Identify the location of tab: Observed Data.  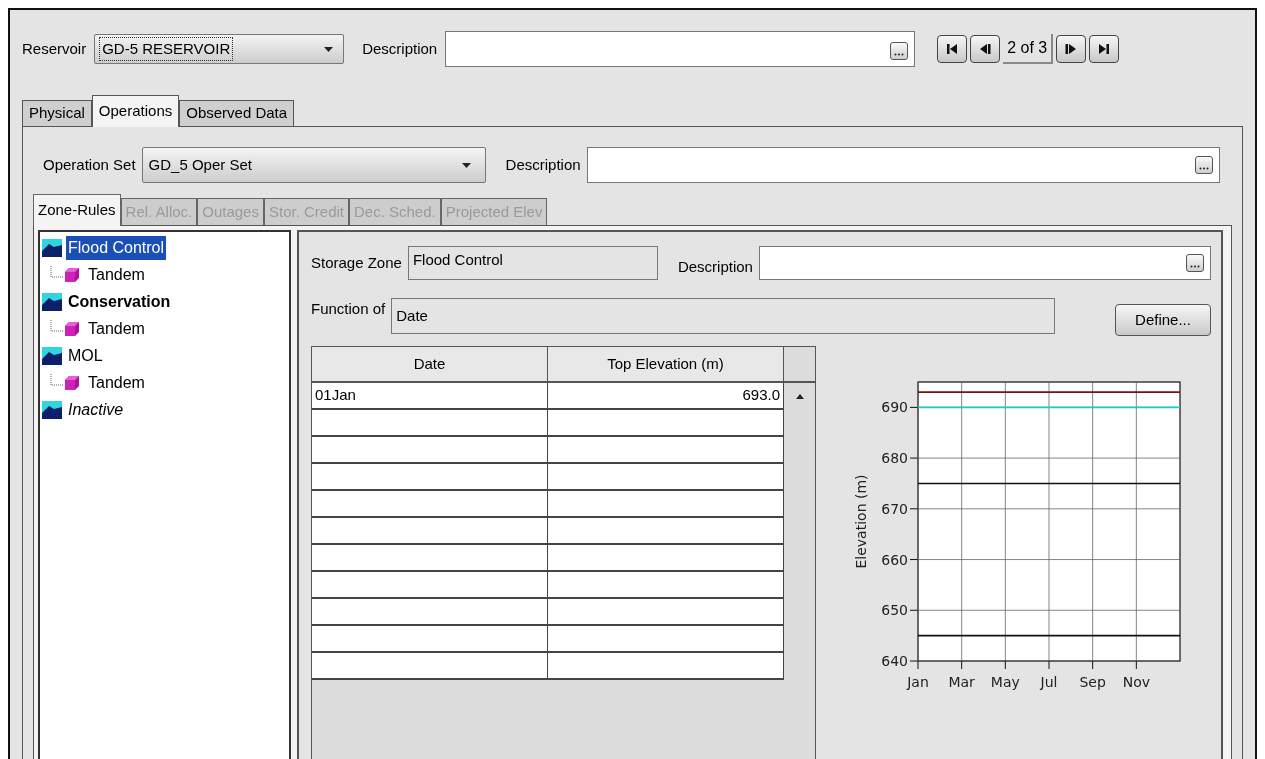
(237, 113).